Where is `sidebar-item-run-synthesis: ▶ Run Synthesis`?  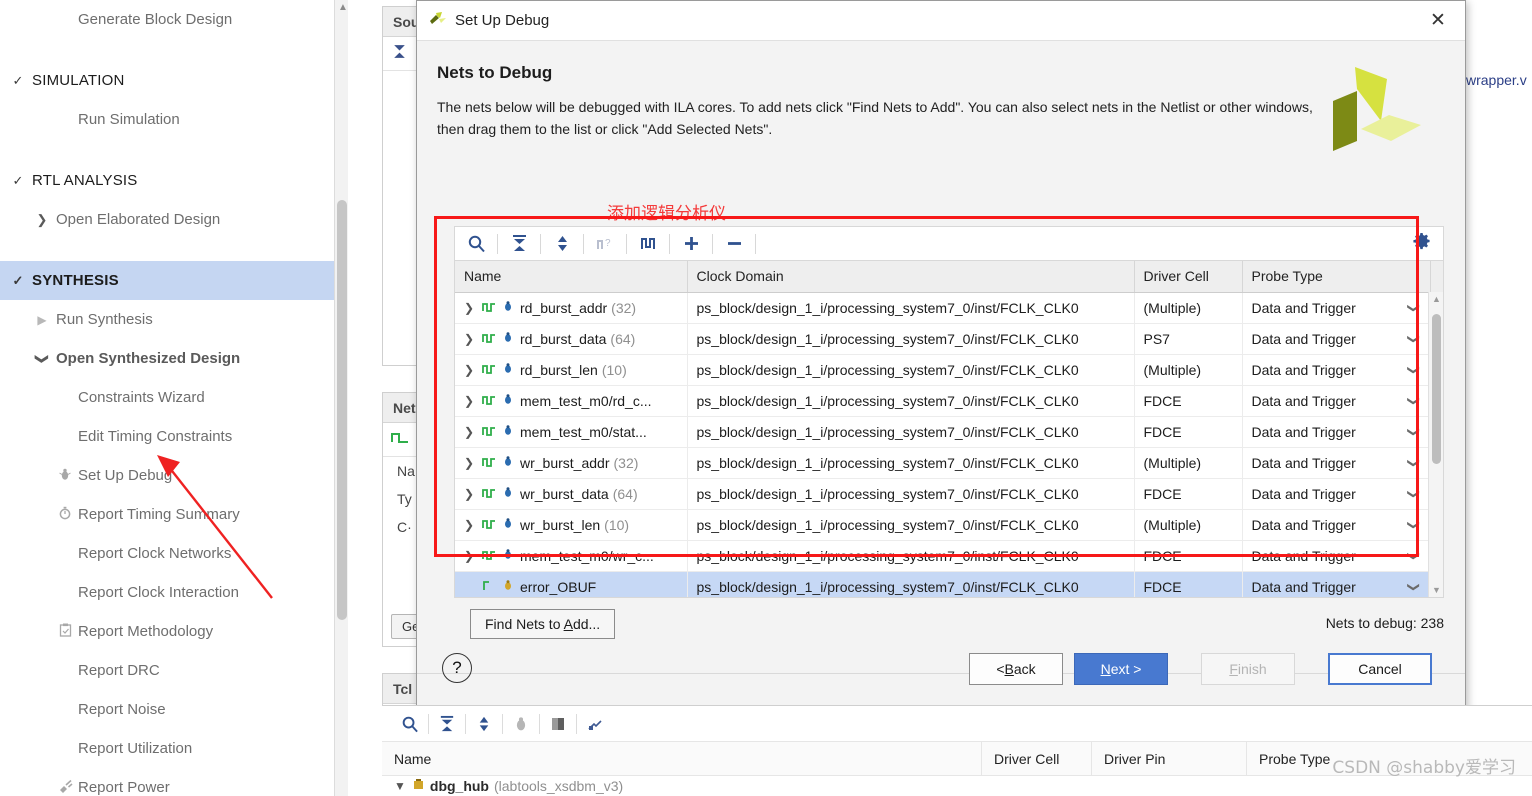
sidebar-item-run-synthesis: ▶ Run Synthesis is located at coordinates (174, 319).